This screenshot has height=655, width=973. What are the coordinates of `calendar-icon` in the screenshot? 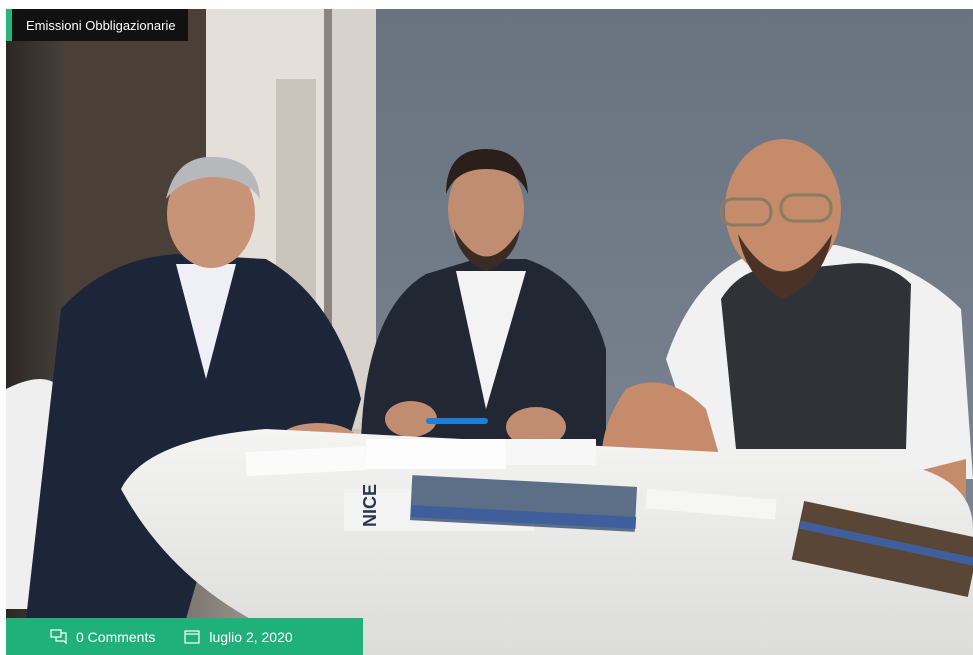 It's located at (192, 636).